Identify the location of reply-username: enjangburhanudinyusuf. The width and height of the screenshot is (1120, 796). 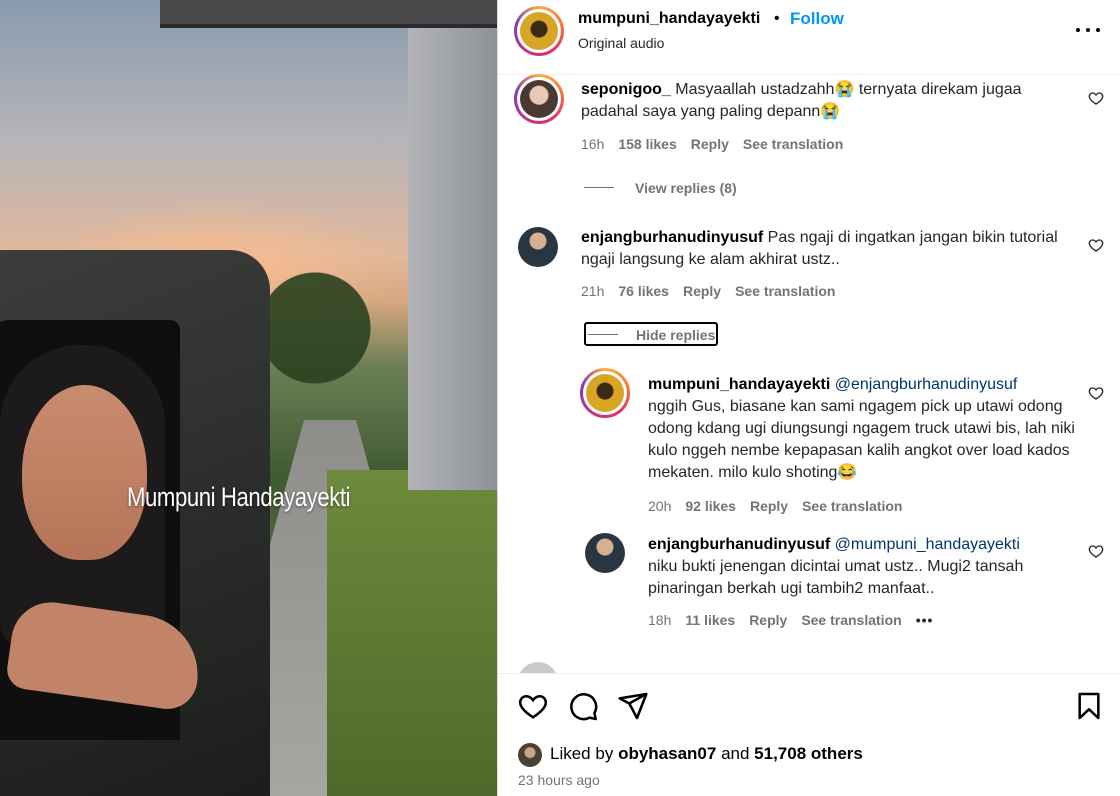
(739, 544).